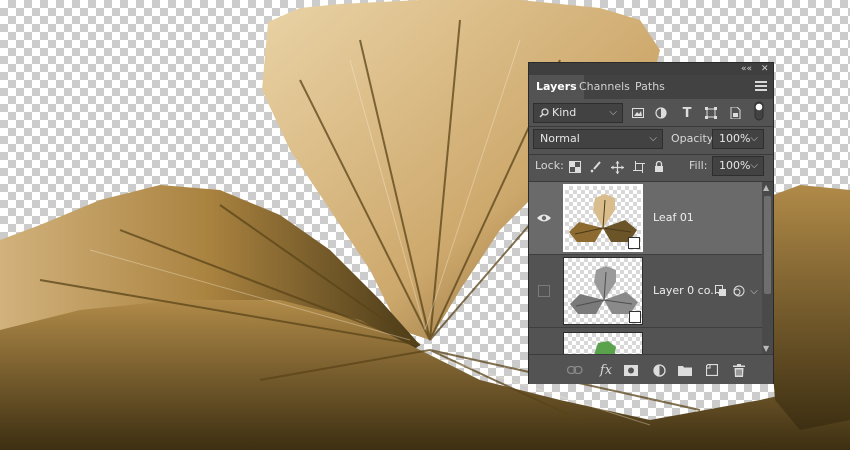 The height and width of the screenshot is (450, 850). Describe the element at coordinates (738, 139) in the screenshot. I see `opacity-input: 100% ⌵` at that location.